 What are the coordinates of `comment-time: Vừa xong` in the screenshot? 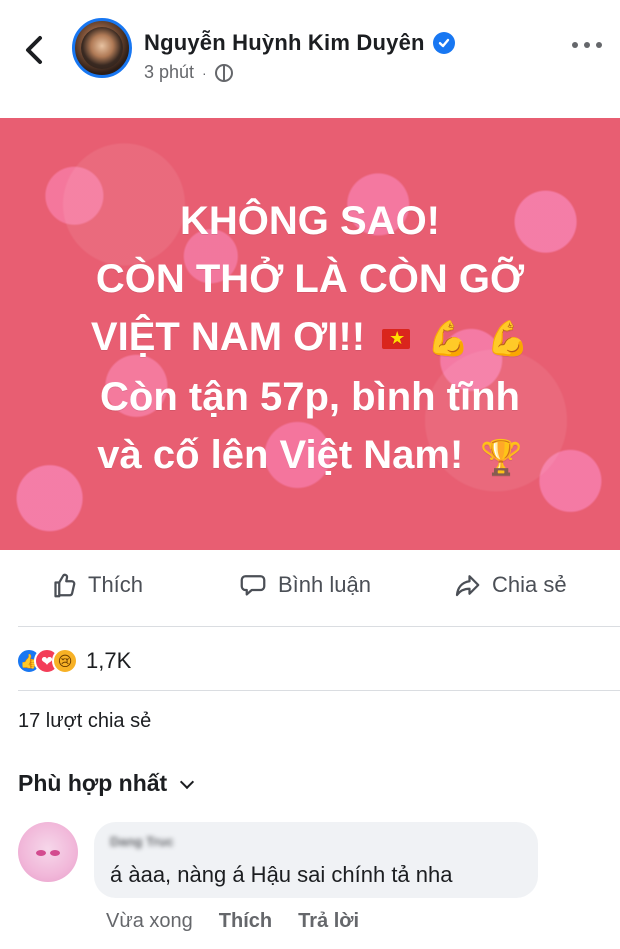 It's located at (149, 921).